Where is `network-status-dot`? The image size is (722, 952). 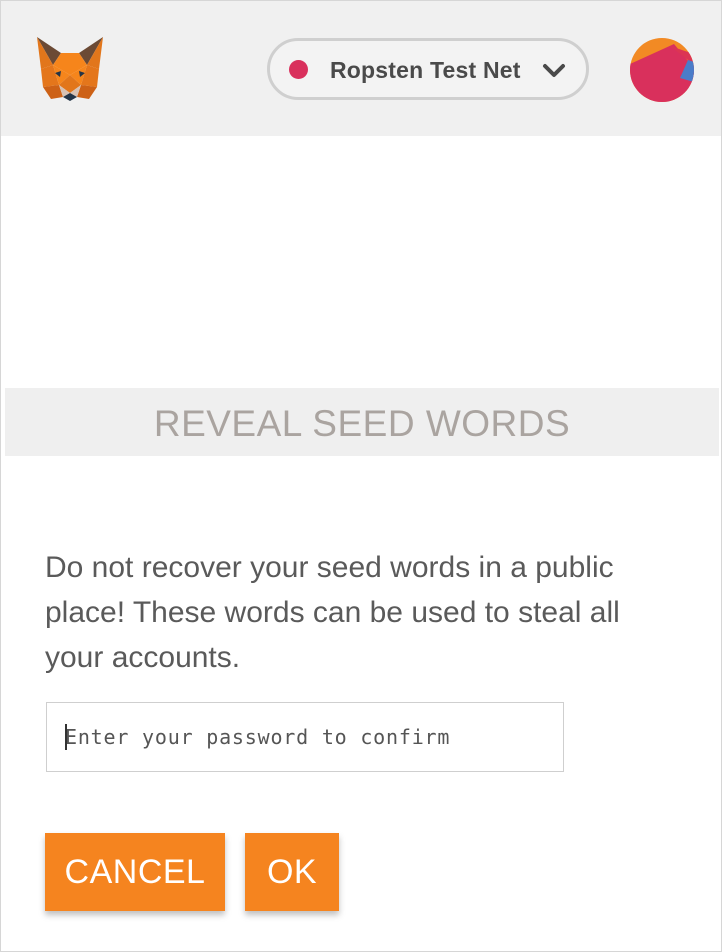
network-status-dot is located at coordinates (298, 69).